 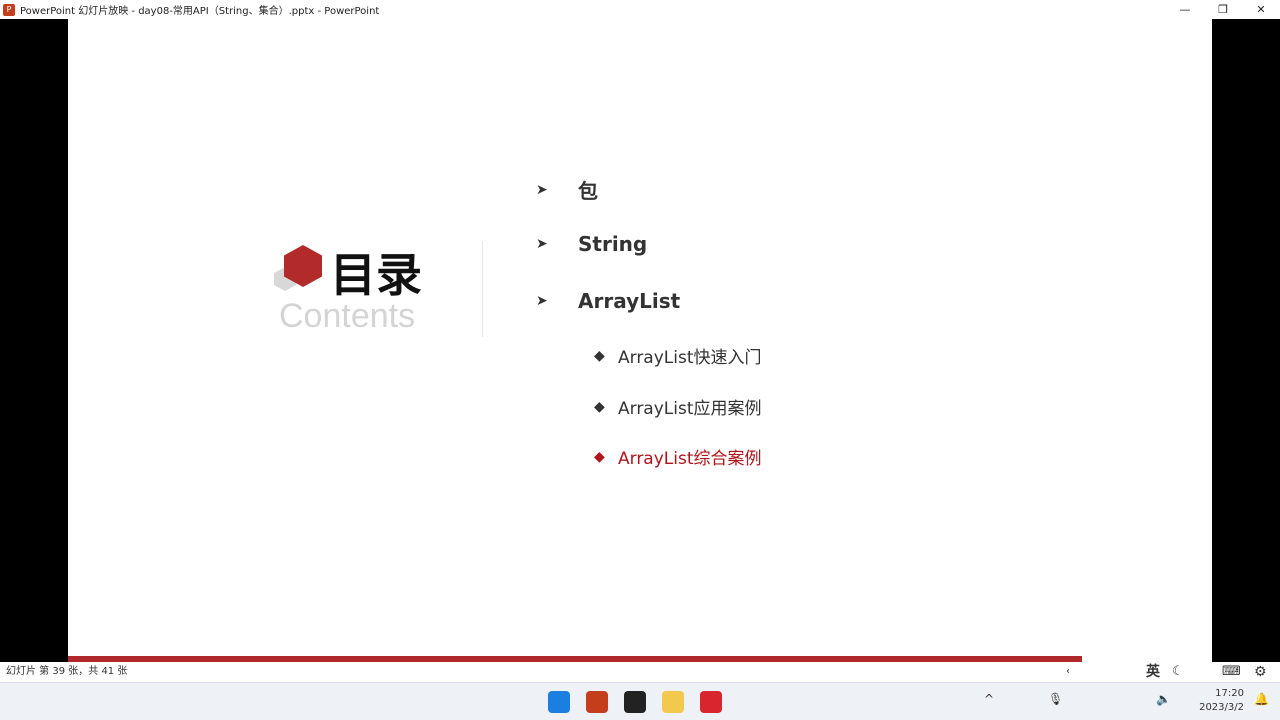 I want to click on slide-counter: 幻灯片 第 39 张，共 41 张, so click(x=67, y=671).